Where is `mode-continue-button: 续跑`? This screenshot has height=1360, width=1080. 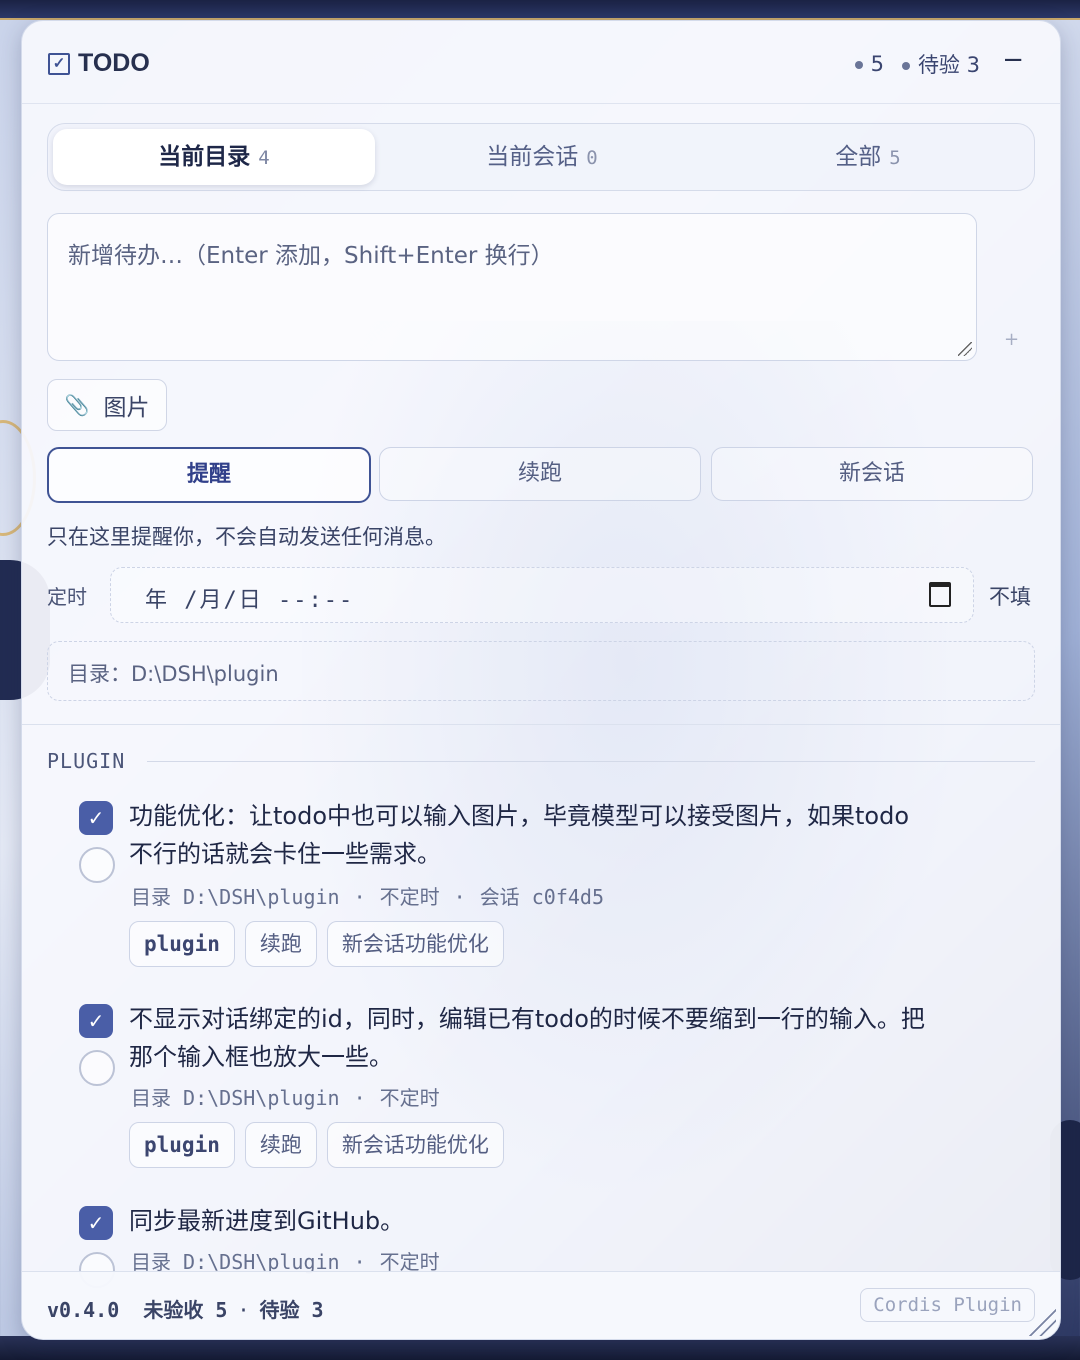 mode-continue-button: 续跑 is located at coordinates (540, 474).